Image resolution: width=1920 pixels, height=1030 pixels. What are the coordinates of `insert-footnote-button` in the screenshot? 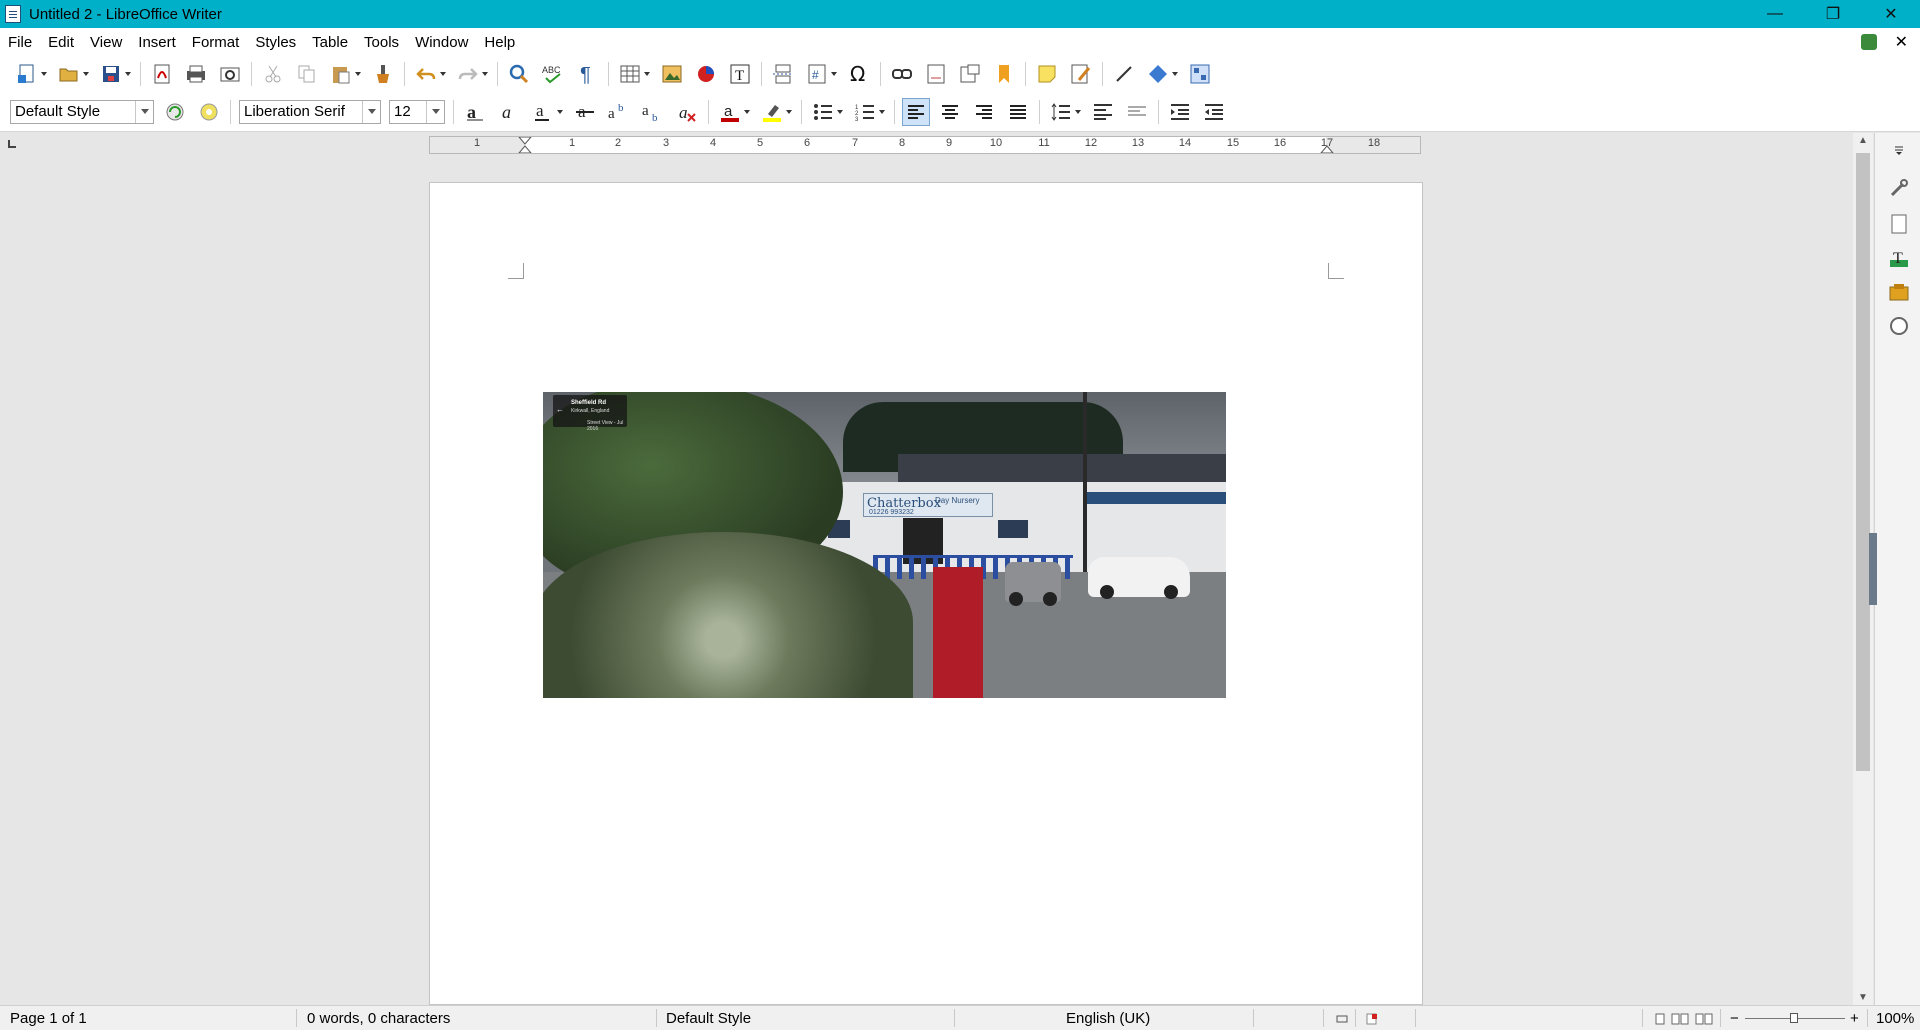 It's located at (936, 74).